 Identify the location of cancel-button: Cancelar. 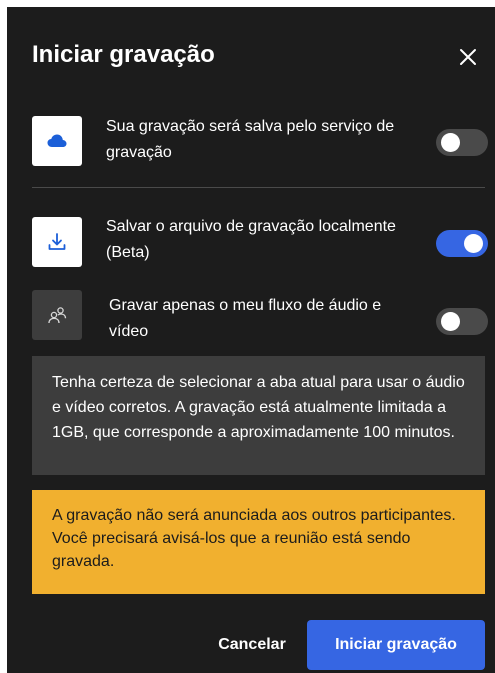
(252, 645).